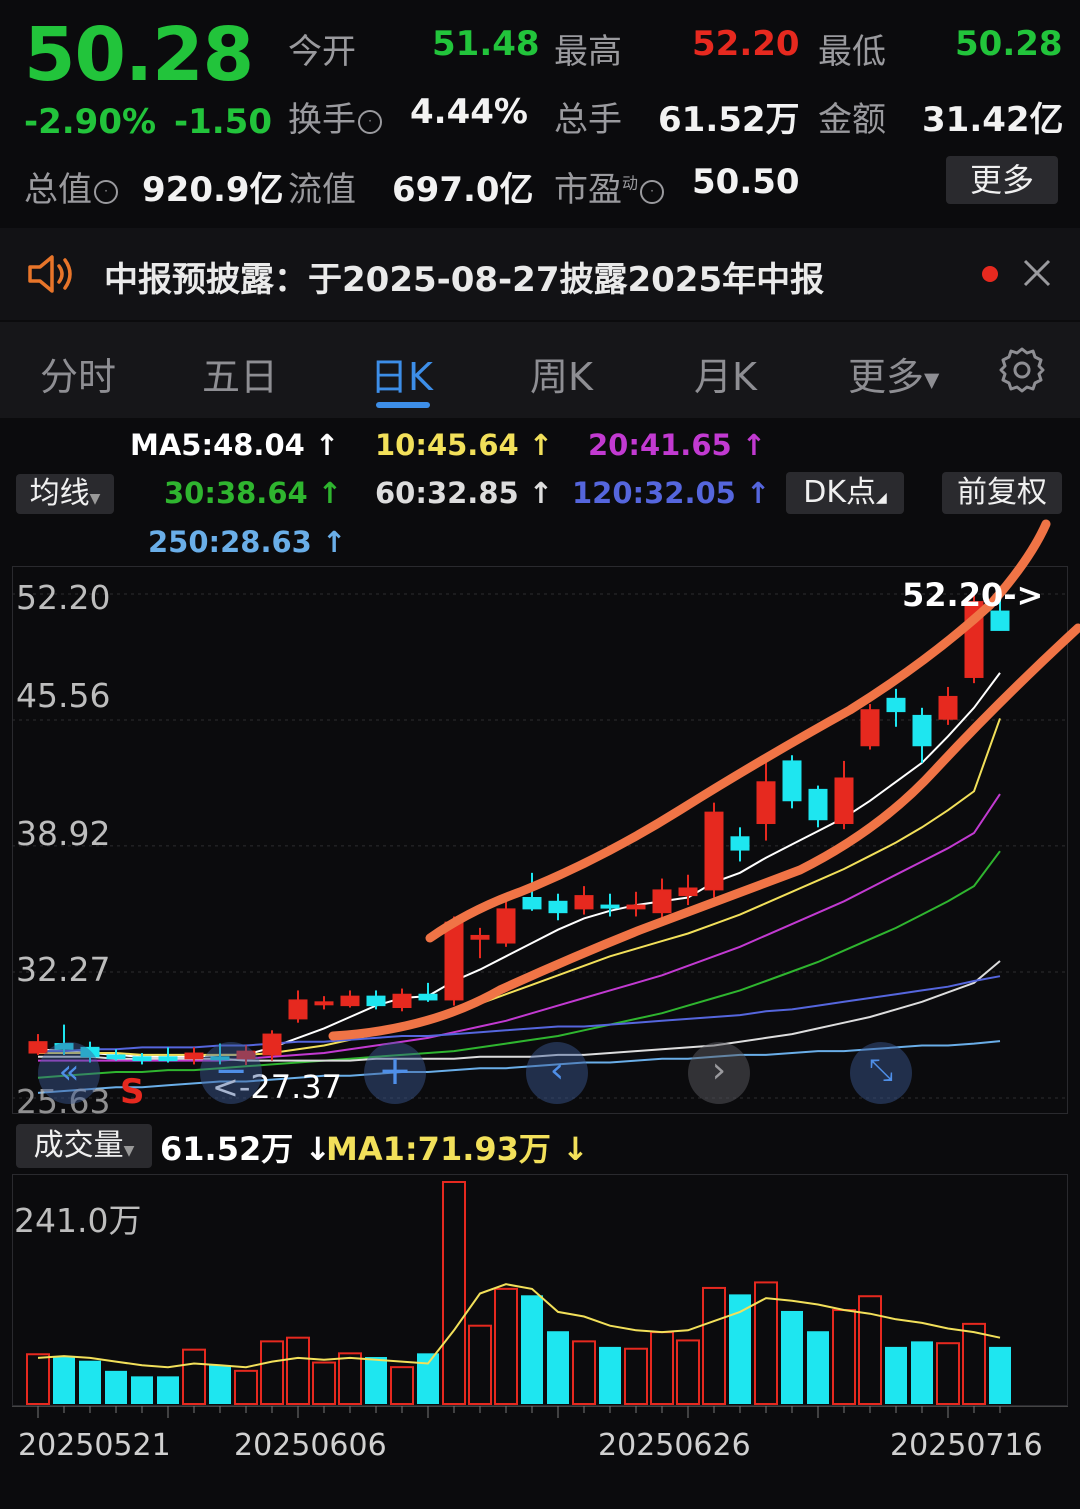 The width and height of the screenshot is (1080, 1509). I want to click on tab-monthly-k: 月K, so click(725, 373).